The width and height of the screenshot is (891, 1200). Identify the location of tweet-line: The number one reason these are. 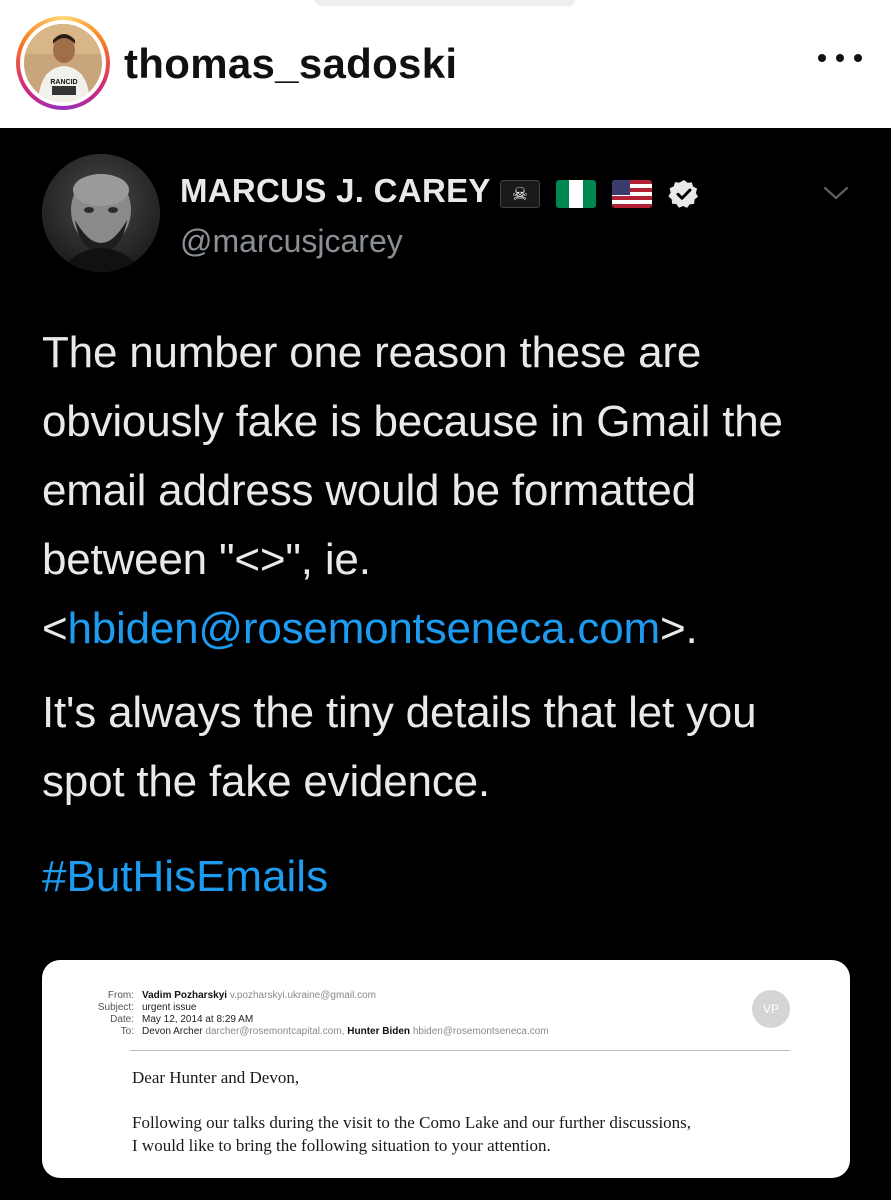
(372, 352).